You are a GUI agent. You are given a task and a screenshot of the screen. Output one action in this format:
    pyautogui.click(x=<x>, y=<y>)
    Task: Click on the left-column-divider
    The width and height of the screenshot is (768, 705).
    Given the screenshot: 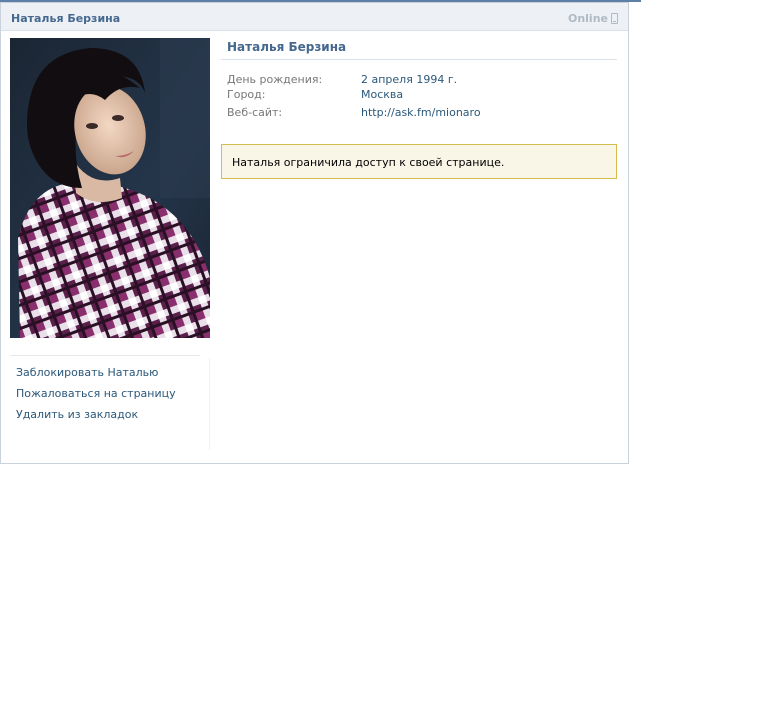 What is the action you would take?
    pyautogui.click(x=105, y=355)
    